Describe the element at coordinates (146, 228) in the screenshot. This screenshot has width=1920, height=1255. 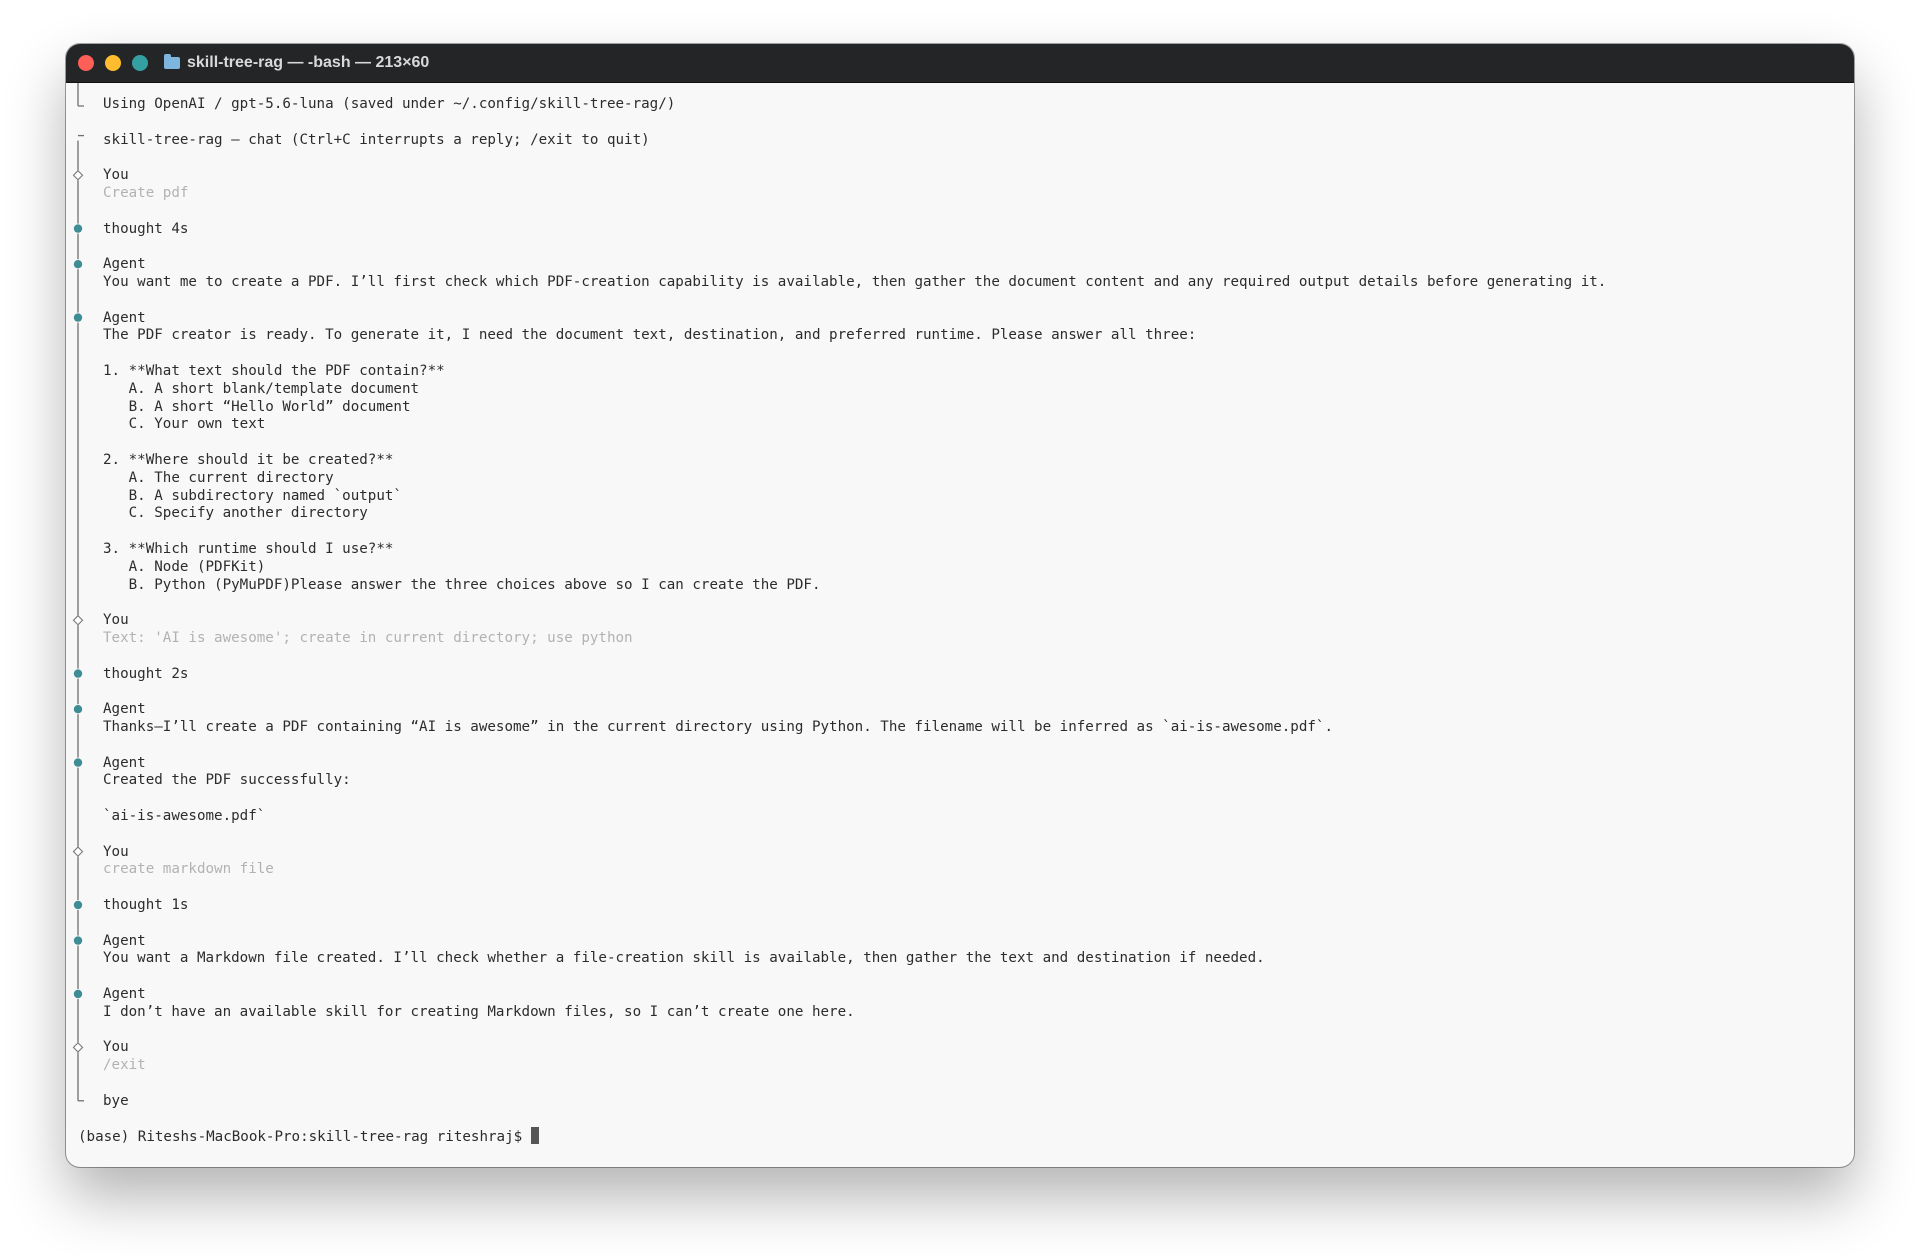
I see `thought-label: thought 4s` at that location.